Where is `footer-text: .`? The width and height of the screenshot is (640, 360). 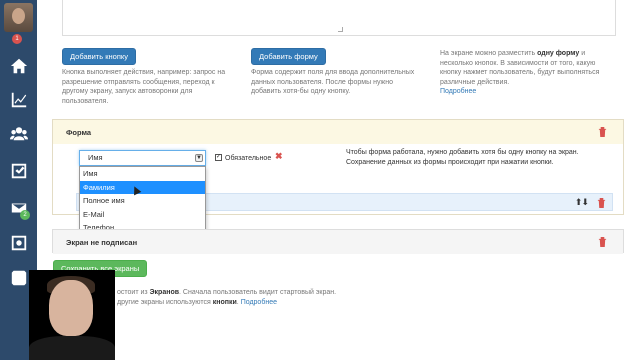
footer-text: . is located at coordinates (237, 302).